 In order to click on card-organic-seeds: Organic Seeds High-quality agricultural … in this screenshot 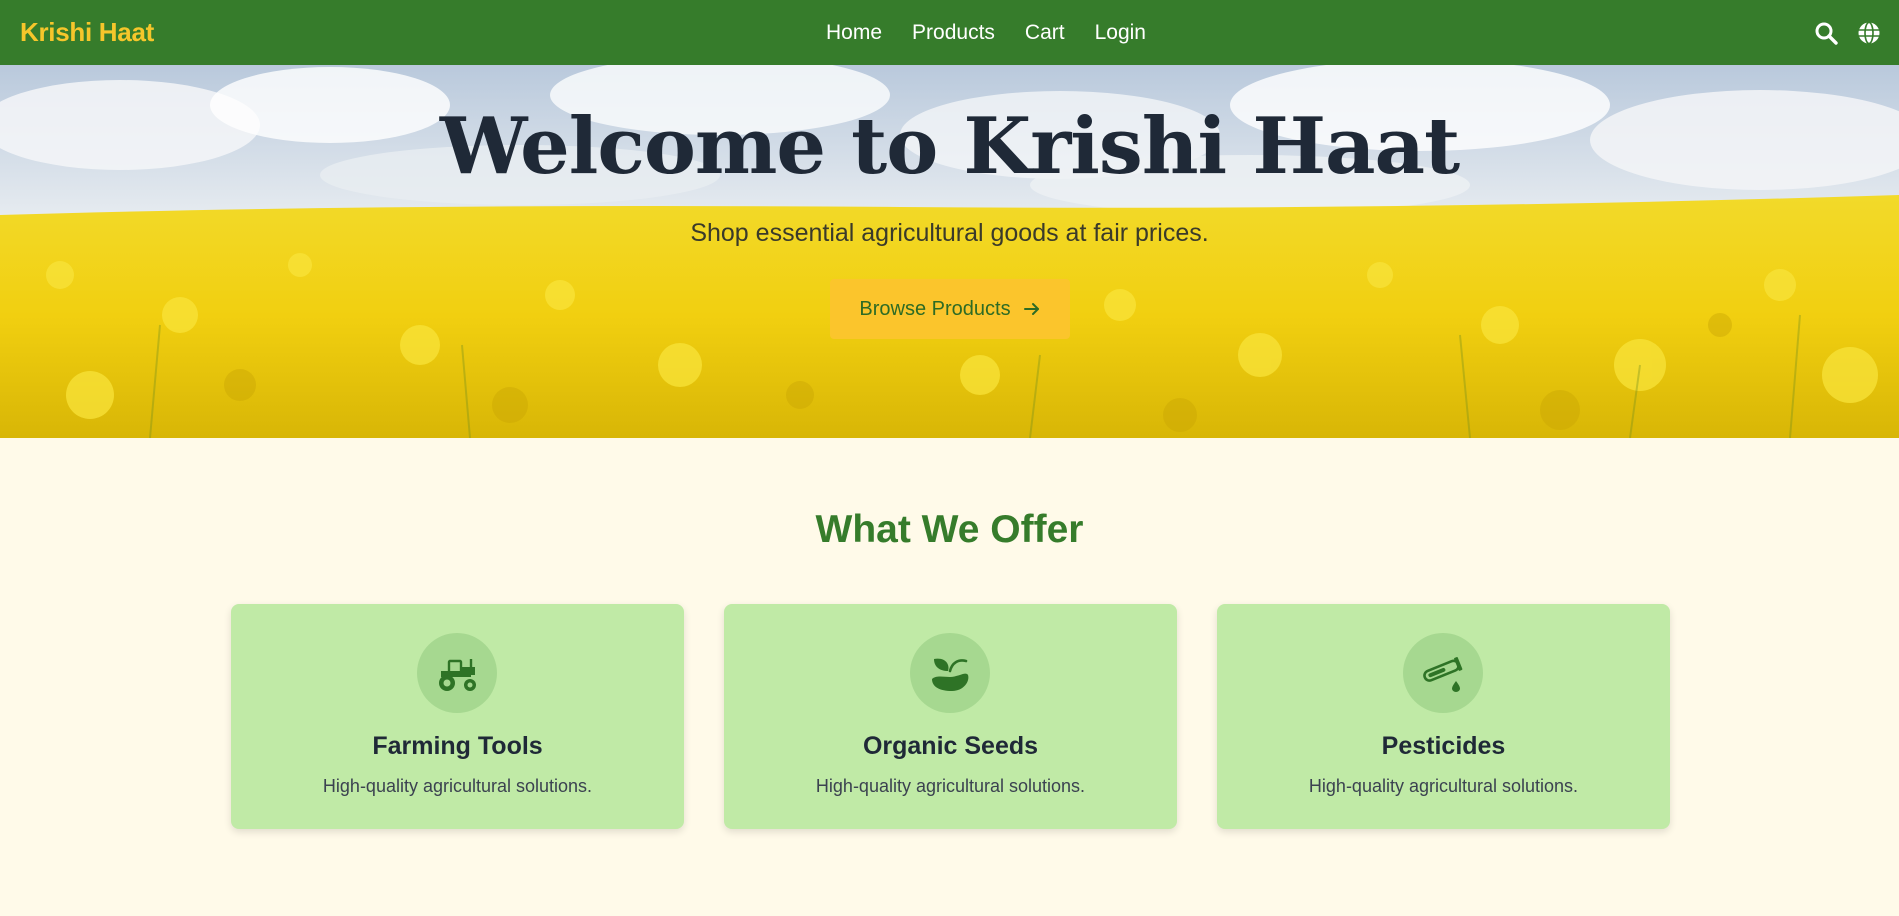, I will do `click(950, 716)`.